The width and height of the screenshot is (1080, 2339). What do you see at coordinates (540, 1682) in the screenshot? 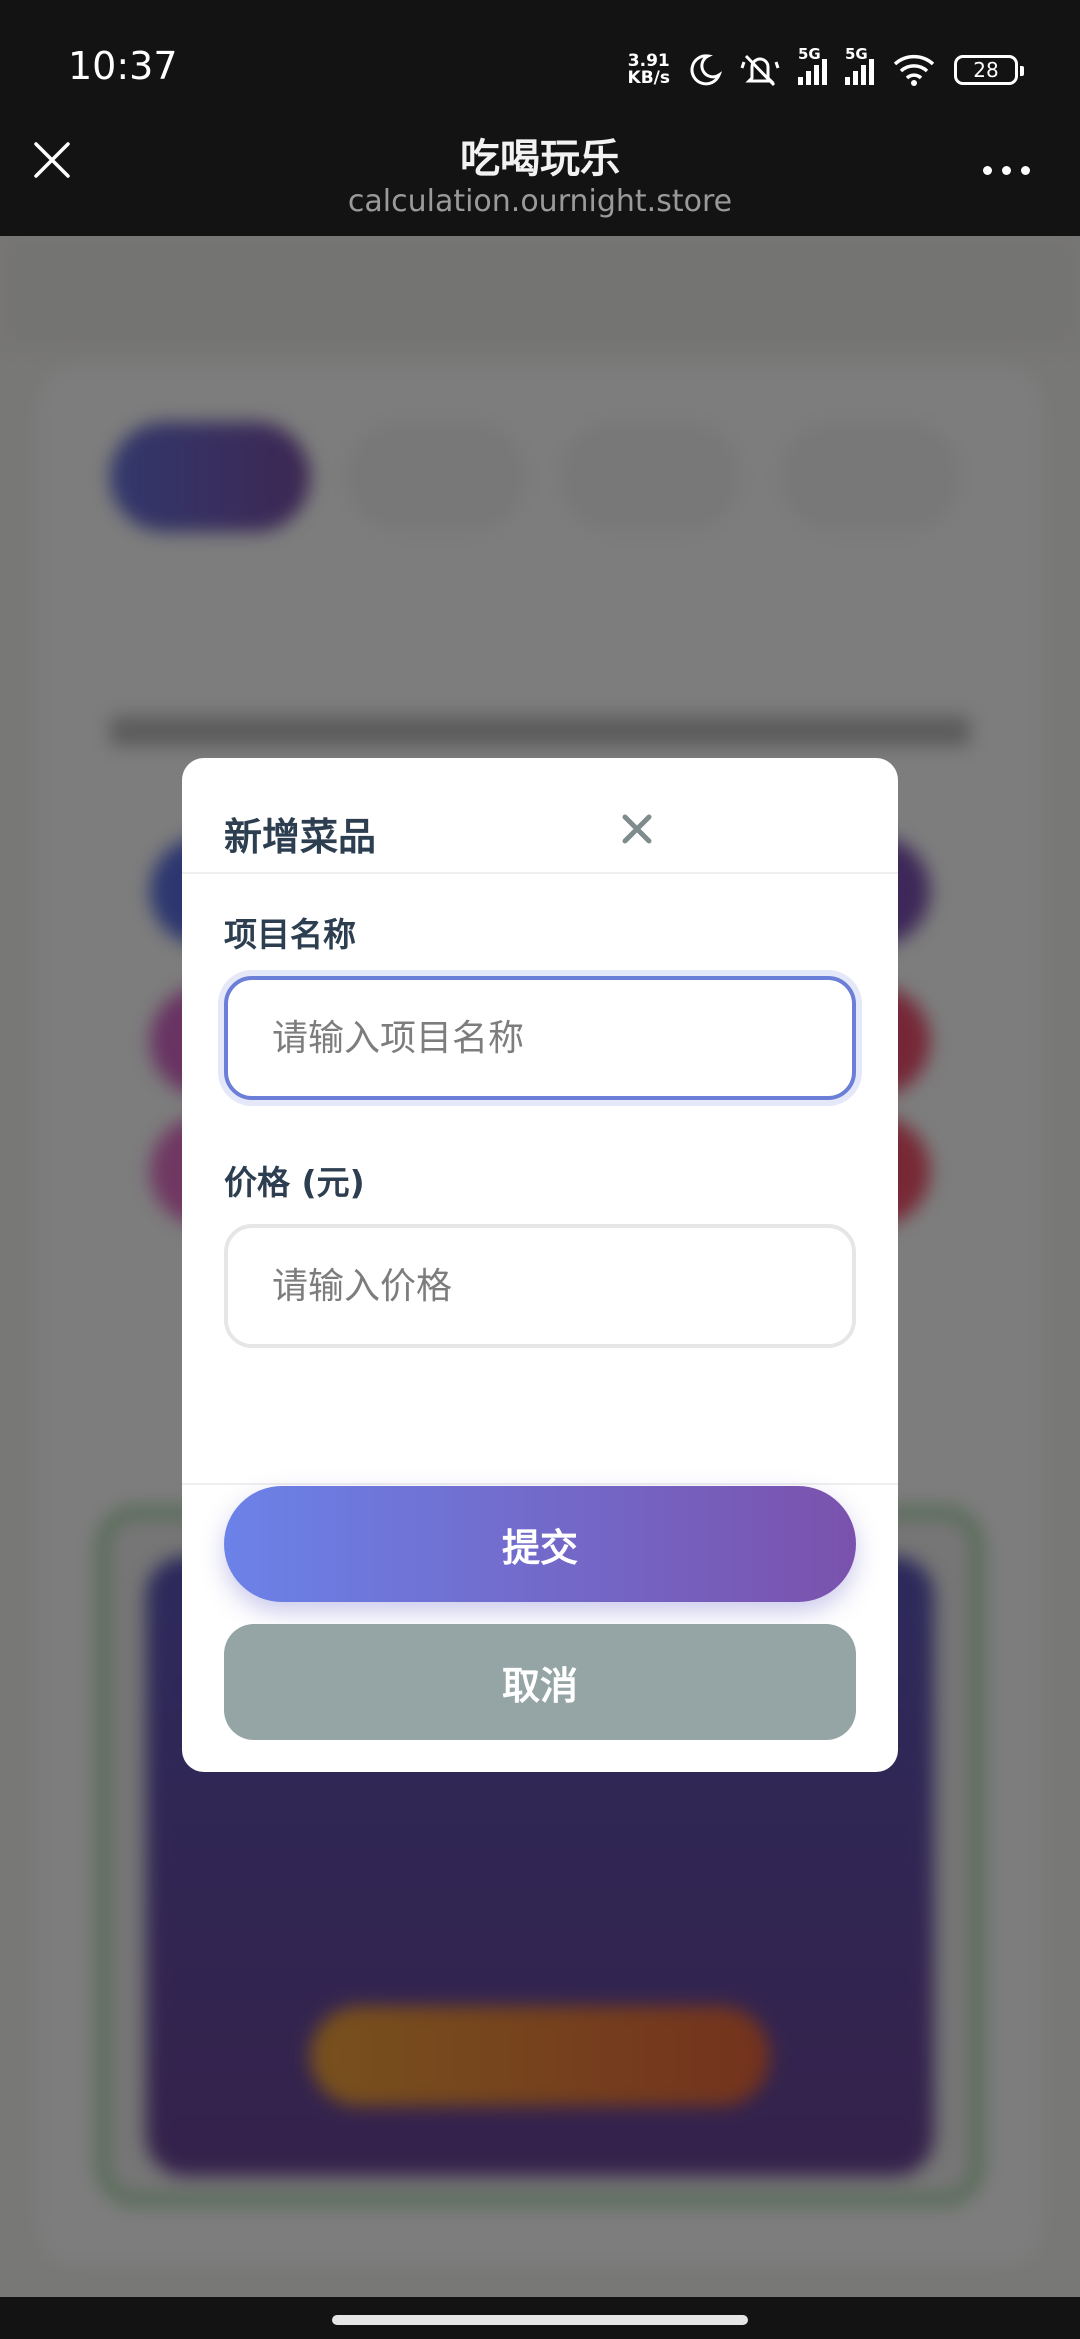
I see `cancel-button: 取消` at bounding box center [540, 1682].